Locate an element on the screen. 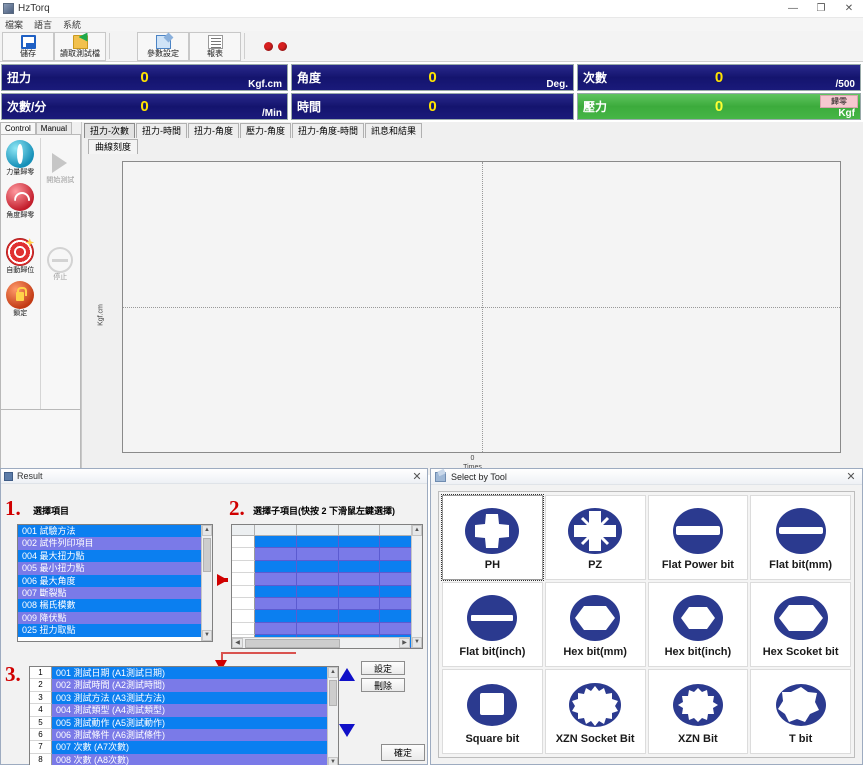  delete-button: 刪除 is located at coordinates (383, 685).